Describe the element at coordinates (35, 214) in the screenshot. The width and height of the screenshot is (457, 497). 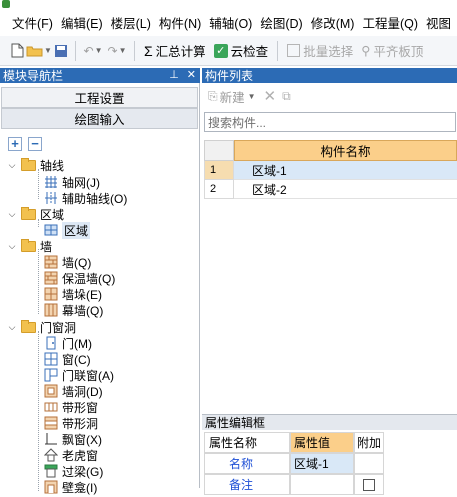
I see `tree-node-region: ⌵ 区域` at that location.